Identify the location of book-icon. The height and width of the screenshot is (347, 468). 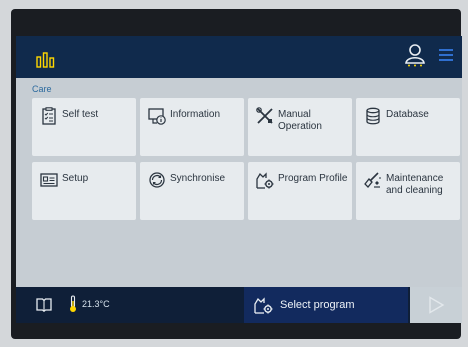
(44, 305).